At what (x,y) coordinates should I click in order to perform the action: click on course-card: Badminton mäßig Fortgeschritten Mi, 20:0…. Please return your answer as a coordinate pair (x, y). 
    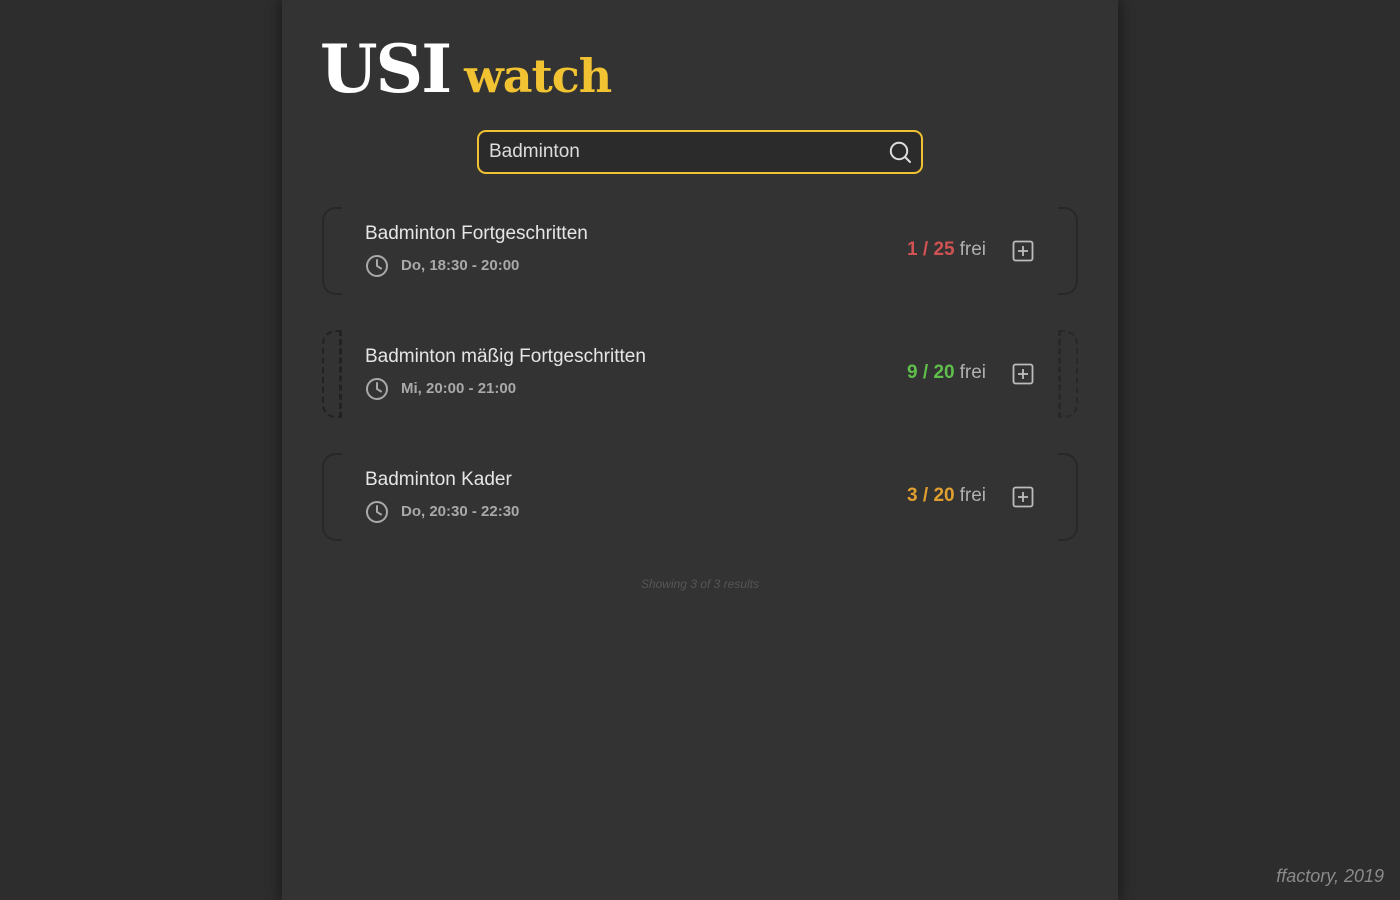
    Looking at the image, I should click on (700, 374).